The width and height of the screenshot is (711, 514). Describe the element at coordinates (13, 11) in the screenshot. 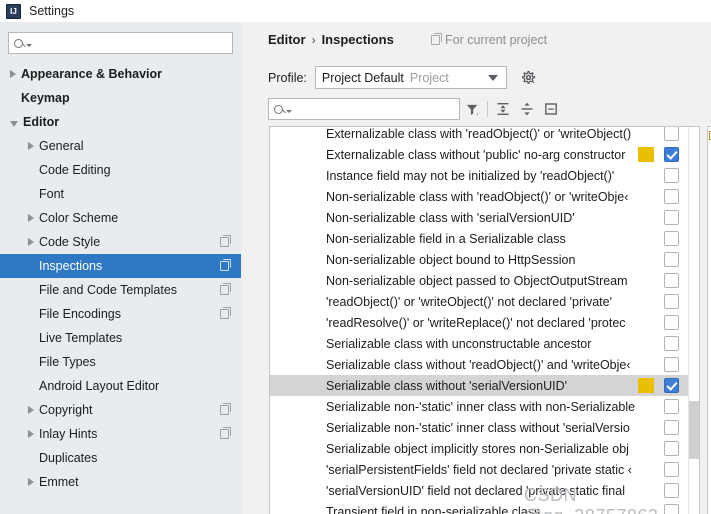

I see `intellij-idea-icon` at that location.